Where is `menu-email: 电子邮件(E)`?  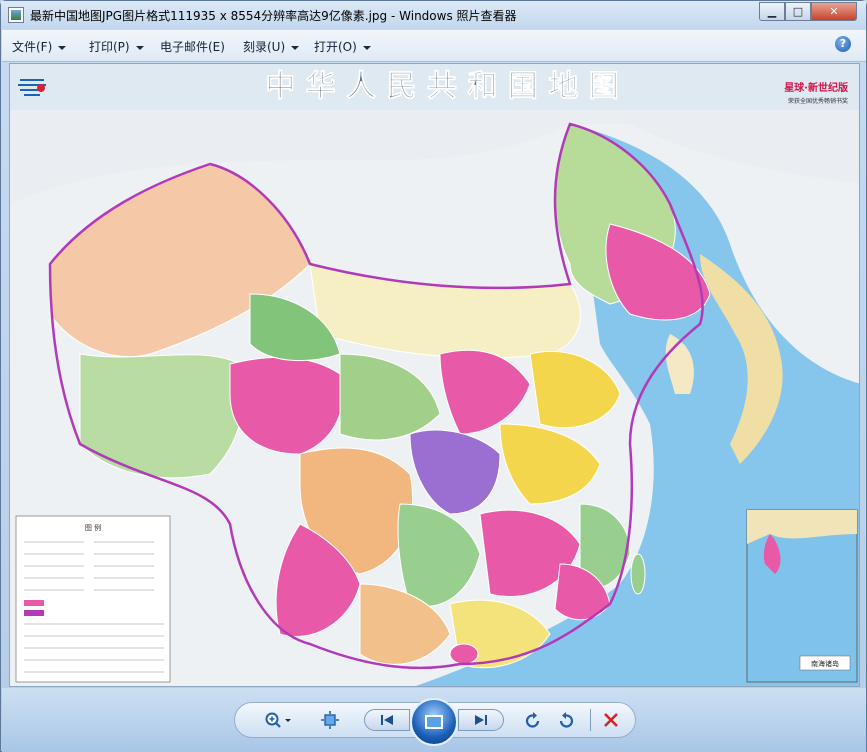 menu-email: 电子邮件(E) is located at coordinates (192, 46).